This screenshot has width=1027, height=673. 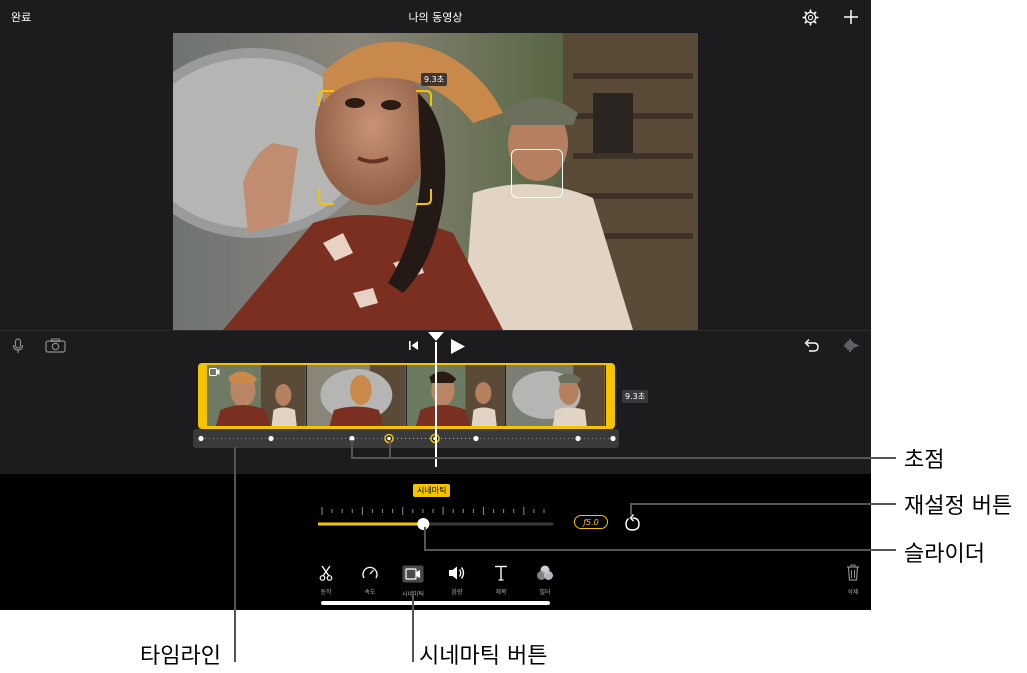 What do you see at coordinates (545, 572) in the screenshot?
I see `filters-icon` at bounding box center [545, 572].